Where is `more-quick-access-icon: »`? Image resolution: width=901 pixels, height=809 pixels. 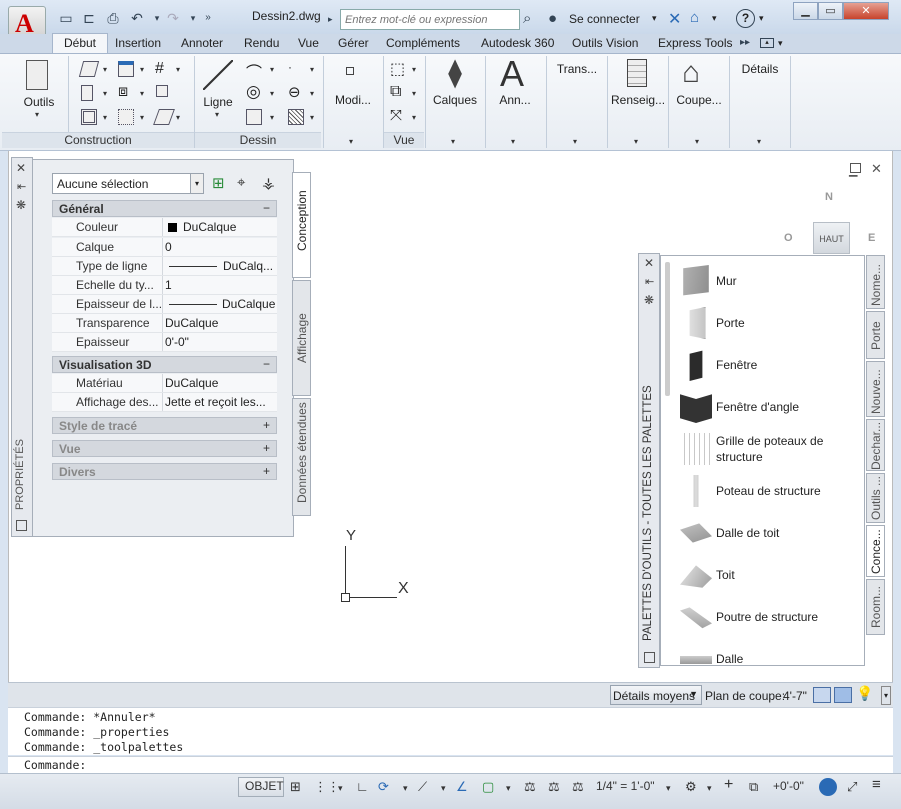
more-quick-access-icon: » is located at coordinates (208, 18).